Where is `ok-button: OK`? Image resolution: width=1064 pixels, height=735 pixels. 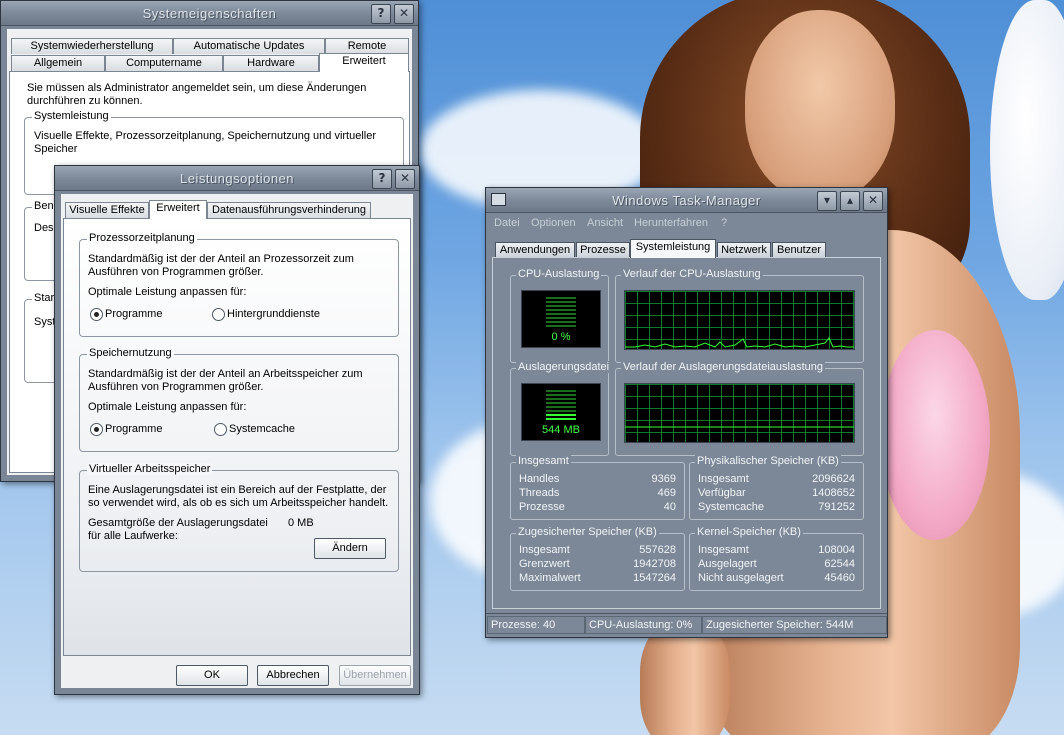
ok-button: OK is located at coordinates (212, 675).